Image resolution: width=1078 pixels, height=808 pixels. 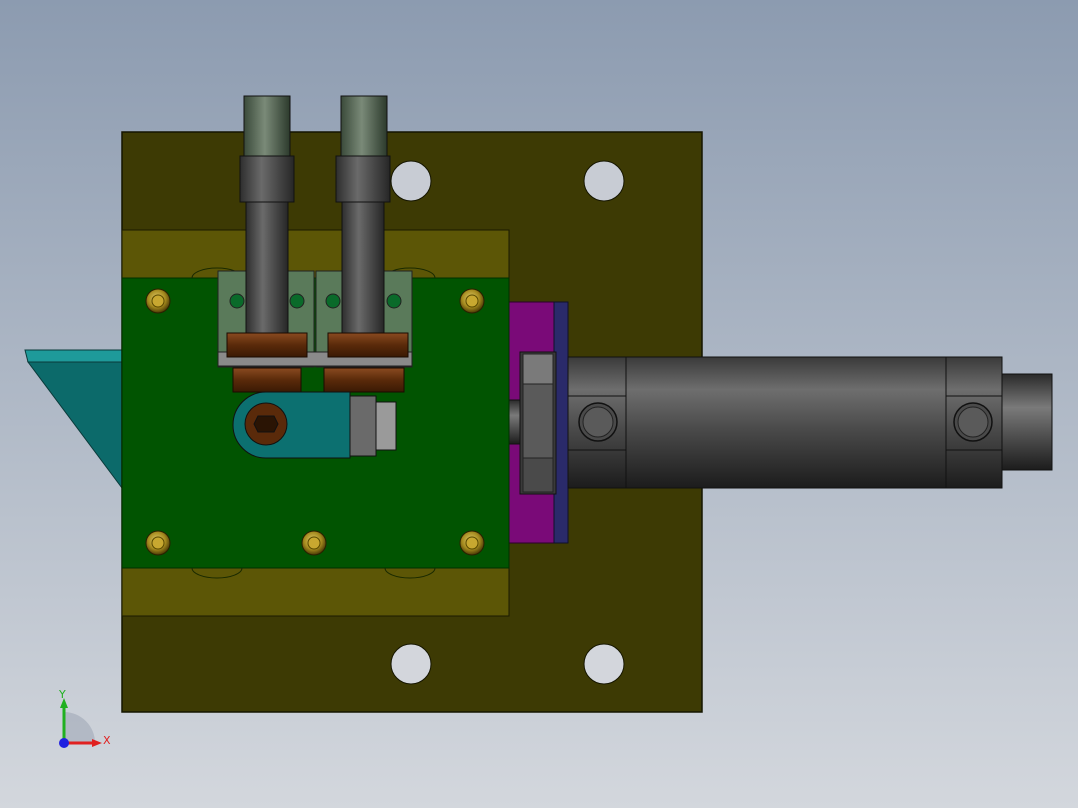 I want to click on y-axis-label: Y, so click(x=62, y=694).